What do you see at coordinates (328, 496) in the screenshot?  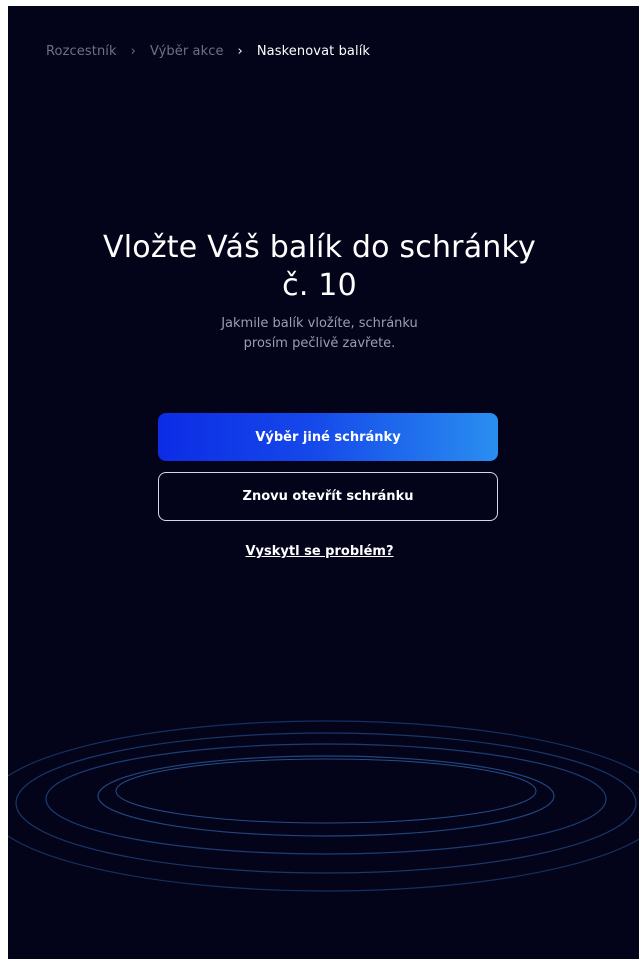 I see `reopen-box-button: Znovu otevřít schránku` at bounding box center [328, 496].